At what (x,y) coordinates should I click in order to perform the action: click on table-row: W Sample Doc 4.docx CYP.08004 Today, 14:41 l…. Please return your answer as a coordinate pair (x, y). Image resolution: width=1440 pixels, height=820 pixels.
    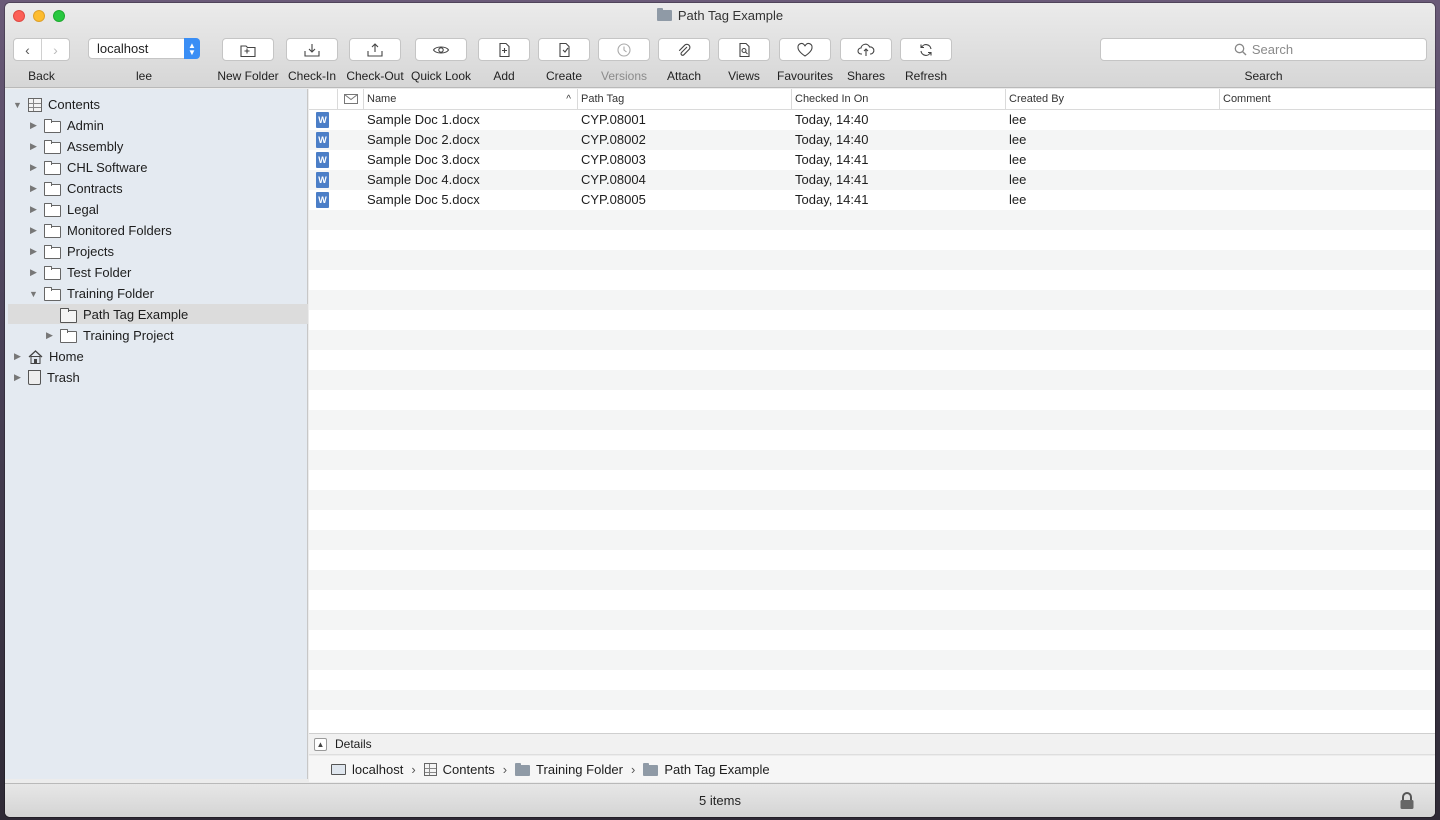
    Looking at the image, I should click on (872, 180).